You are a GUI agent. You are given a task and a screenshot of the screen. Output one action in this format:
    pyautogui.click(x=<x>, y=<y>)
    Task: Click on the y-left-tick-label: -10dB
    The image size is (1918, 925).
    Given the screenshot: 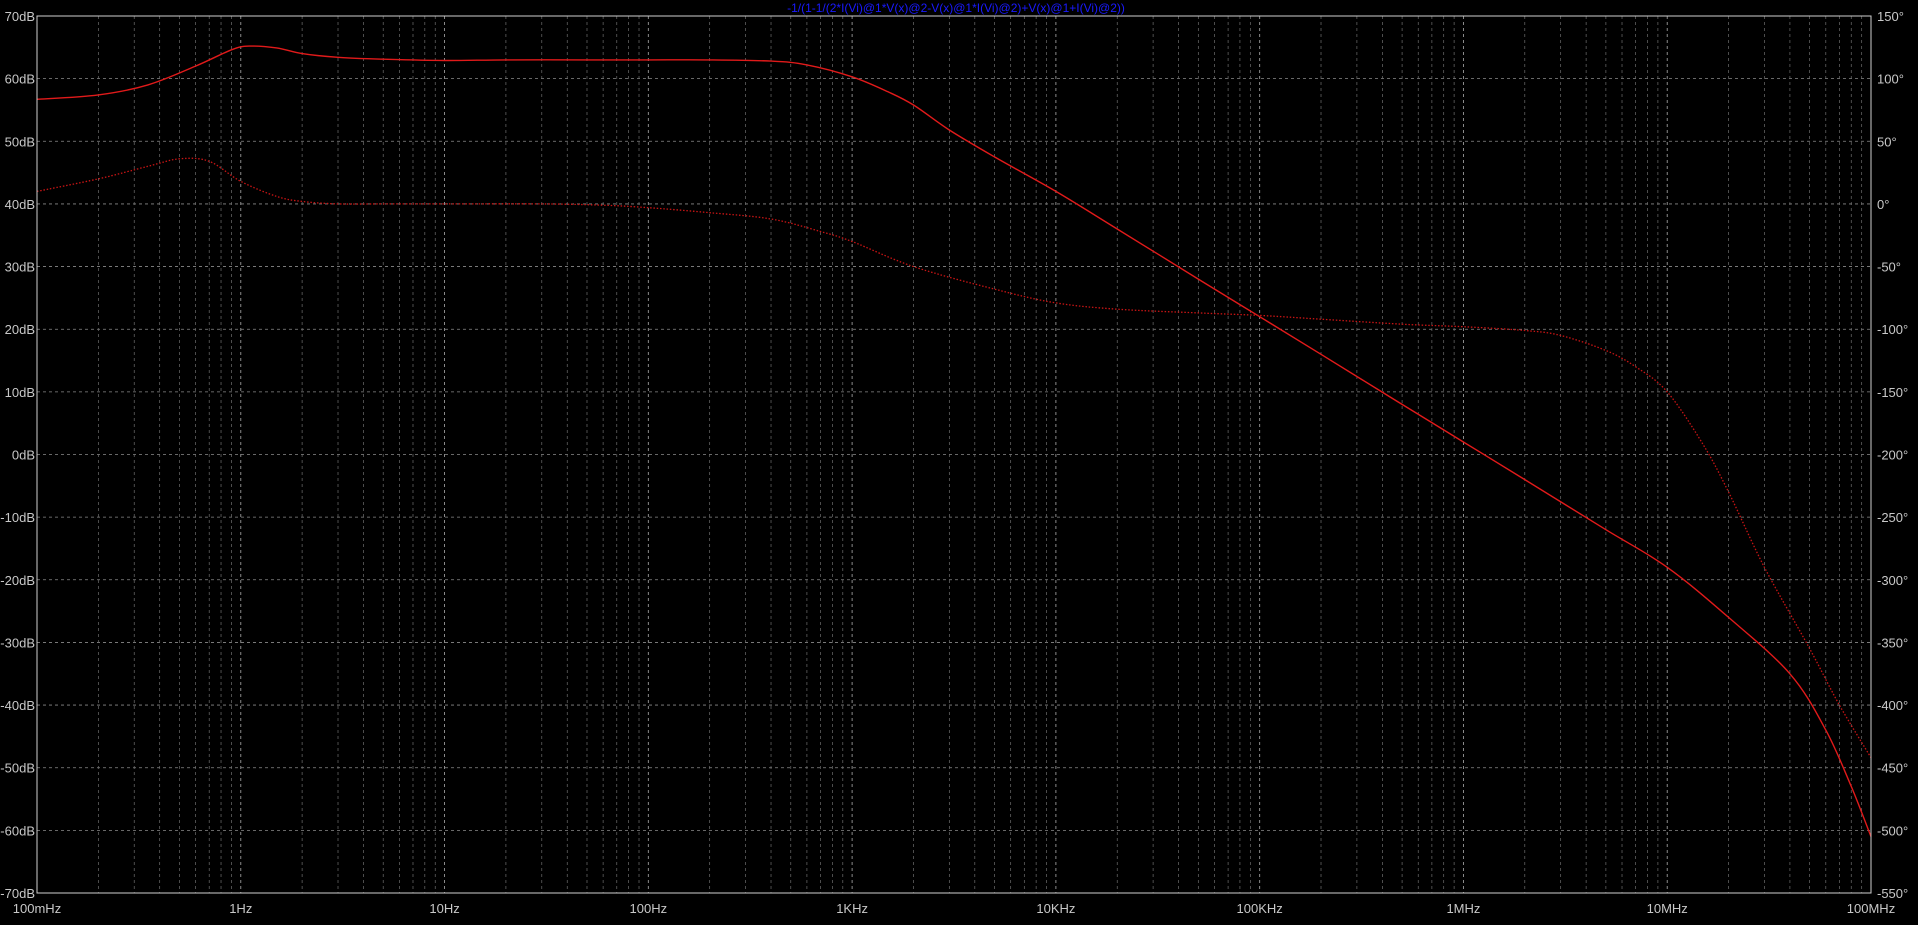 What is the action you would take?
    pyautogui.click(x=17, y=517)
    